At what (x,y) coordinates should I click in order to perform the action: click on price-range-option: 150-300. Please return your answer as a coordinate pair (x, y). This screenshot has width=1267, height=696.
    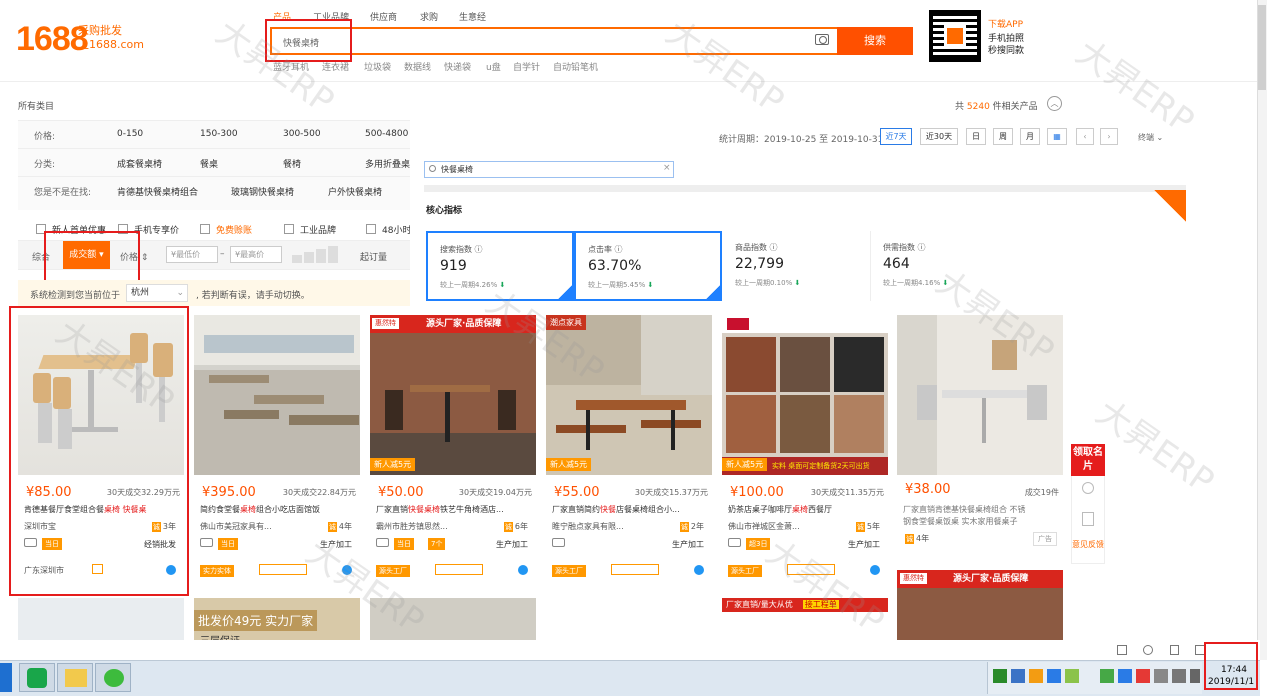
    Looking at the image, I should click on (219, 134).